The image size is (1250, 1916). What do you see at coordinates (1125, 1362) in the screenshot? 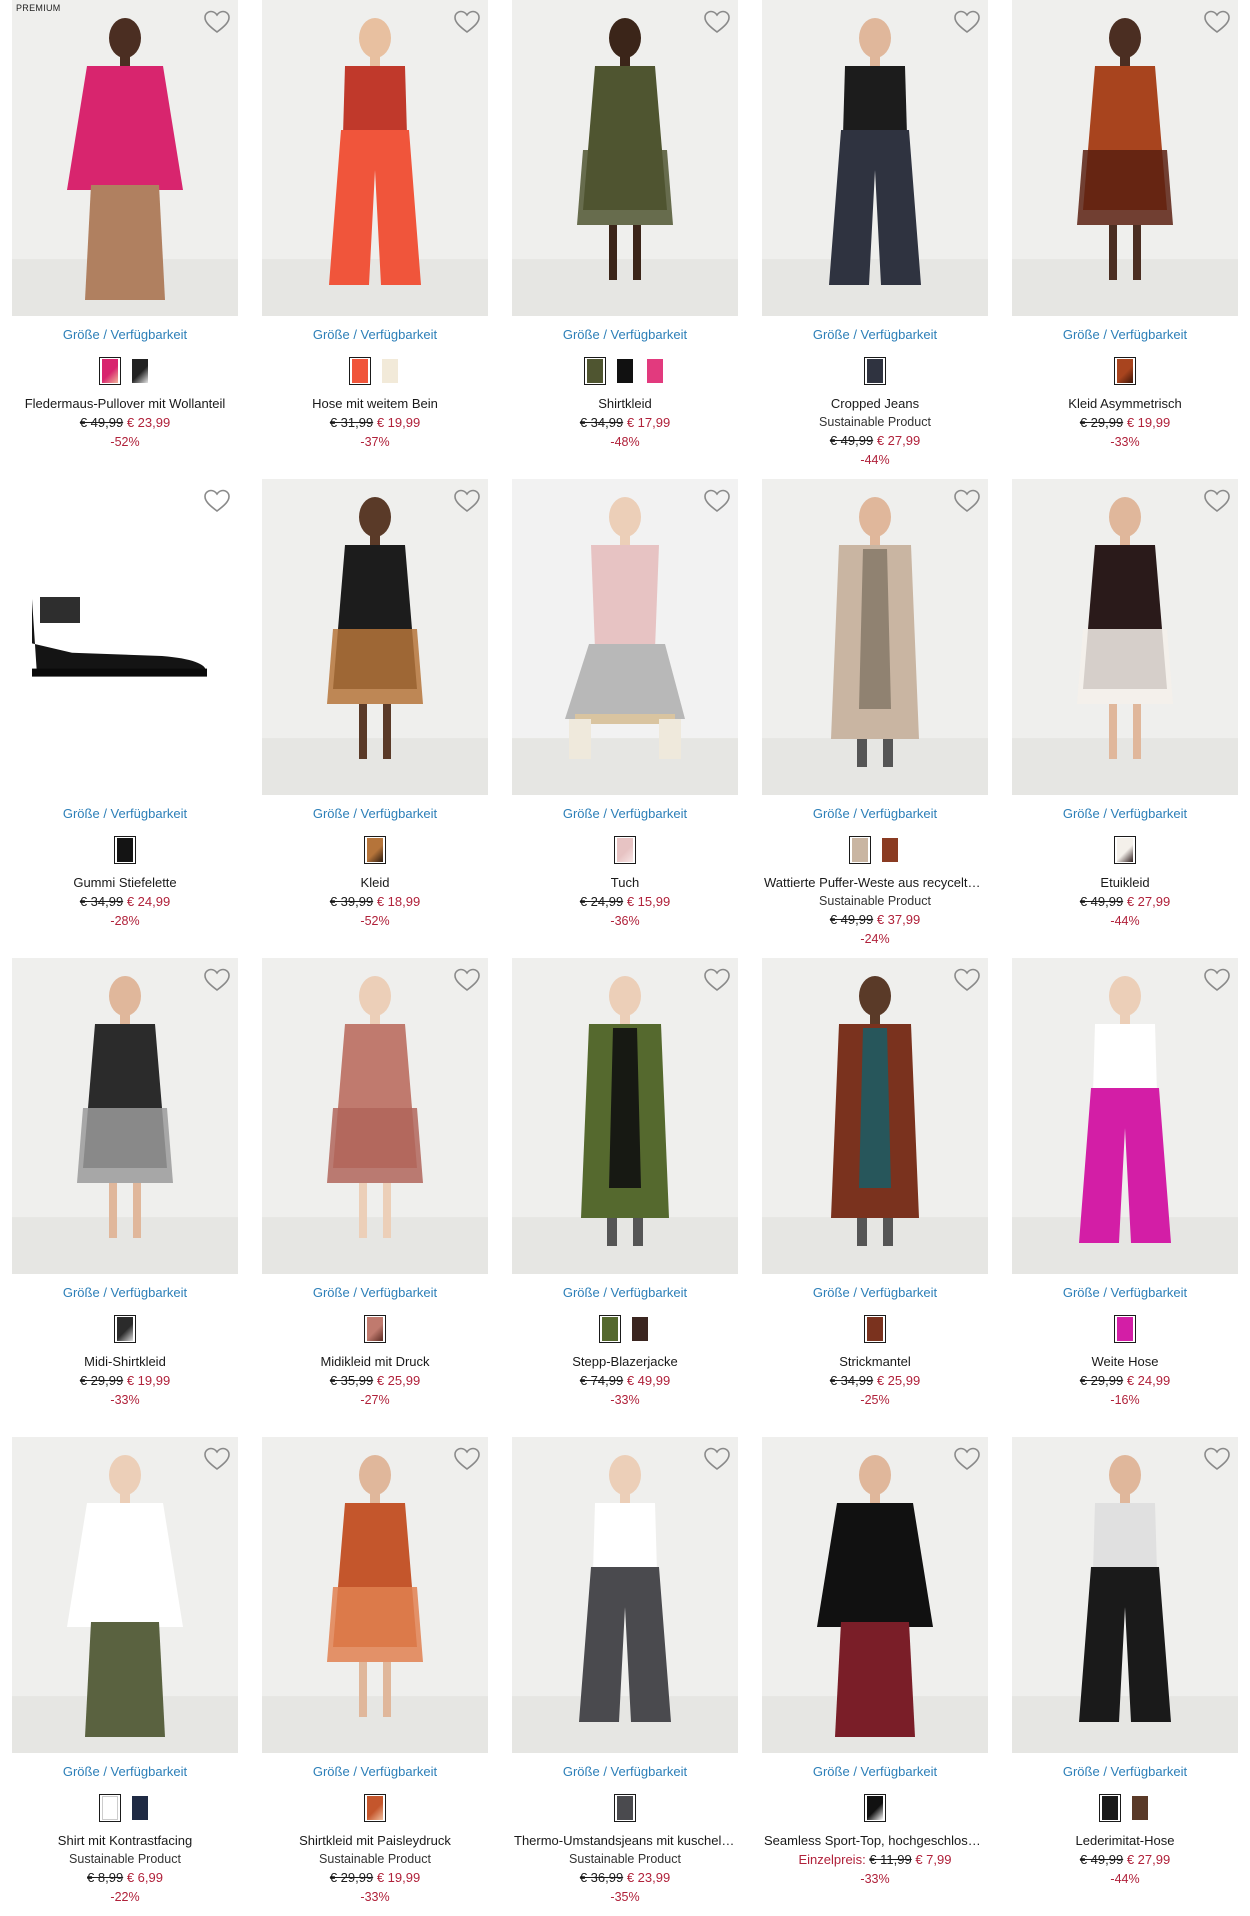
I see `product-name: Weite Hose` at bounding box center [1125, 1362].